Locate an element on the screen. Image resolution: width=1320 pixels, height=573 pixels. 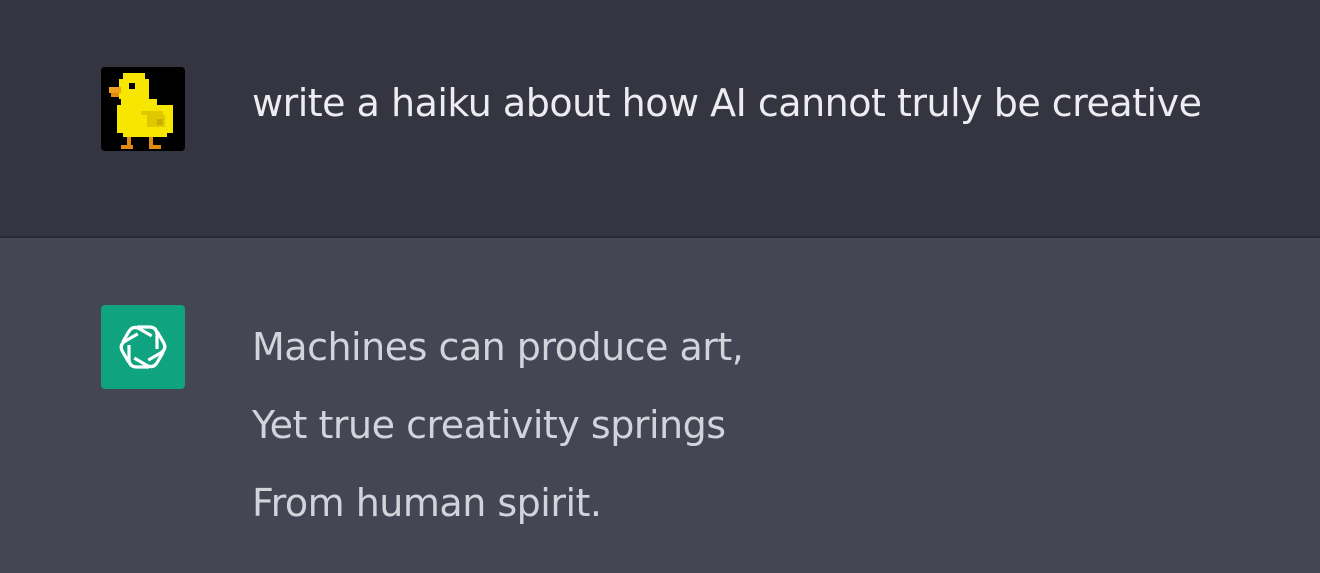
user-avatar is located at coordinates (143, 109).